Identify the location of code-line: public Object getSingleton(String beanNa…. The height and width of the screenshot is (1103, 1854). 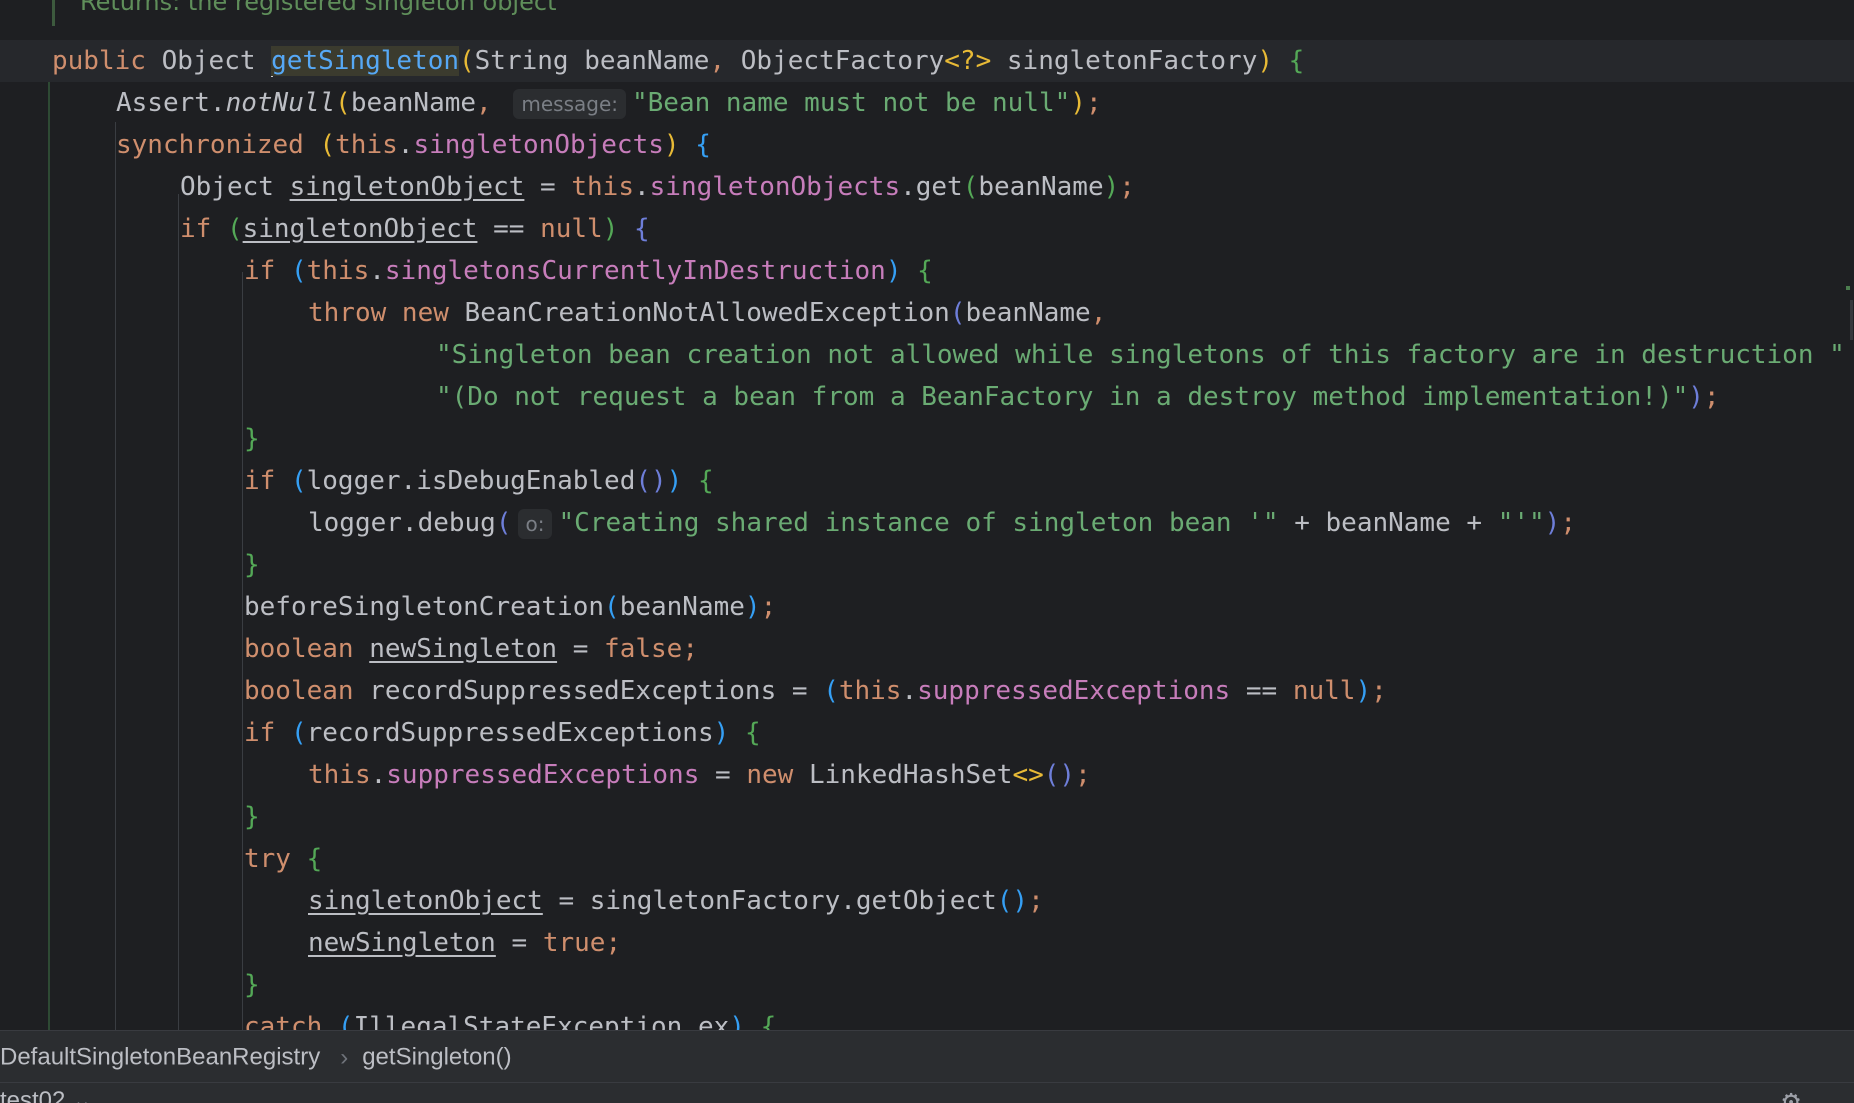
(678, 61).